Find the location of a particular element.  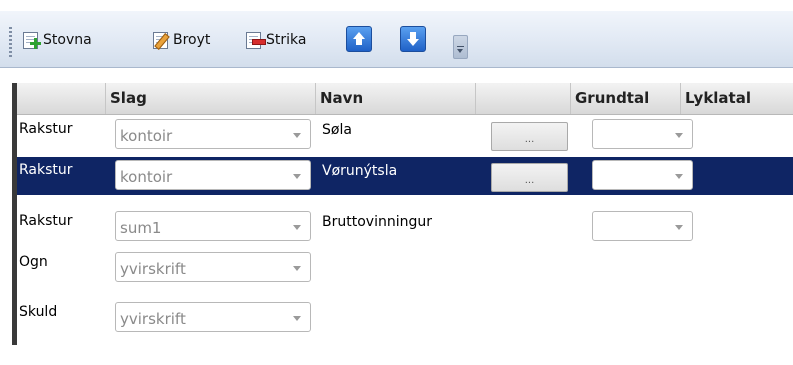

broyt-button: Broyt is located at coordinates (180, 40).